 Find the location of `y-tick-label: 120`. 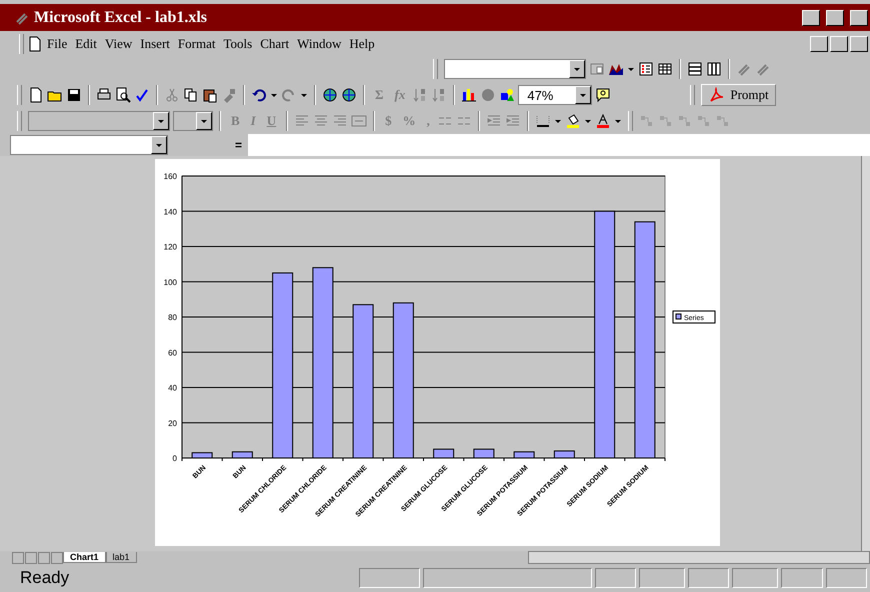

y-tick-label: 120 is located at coordinates (170, 247).